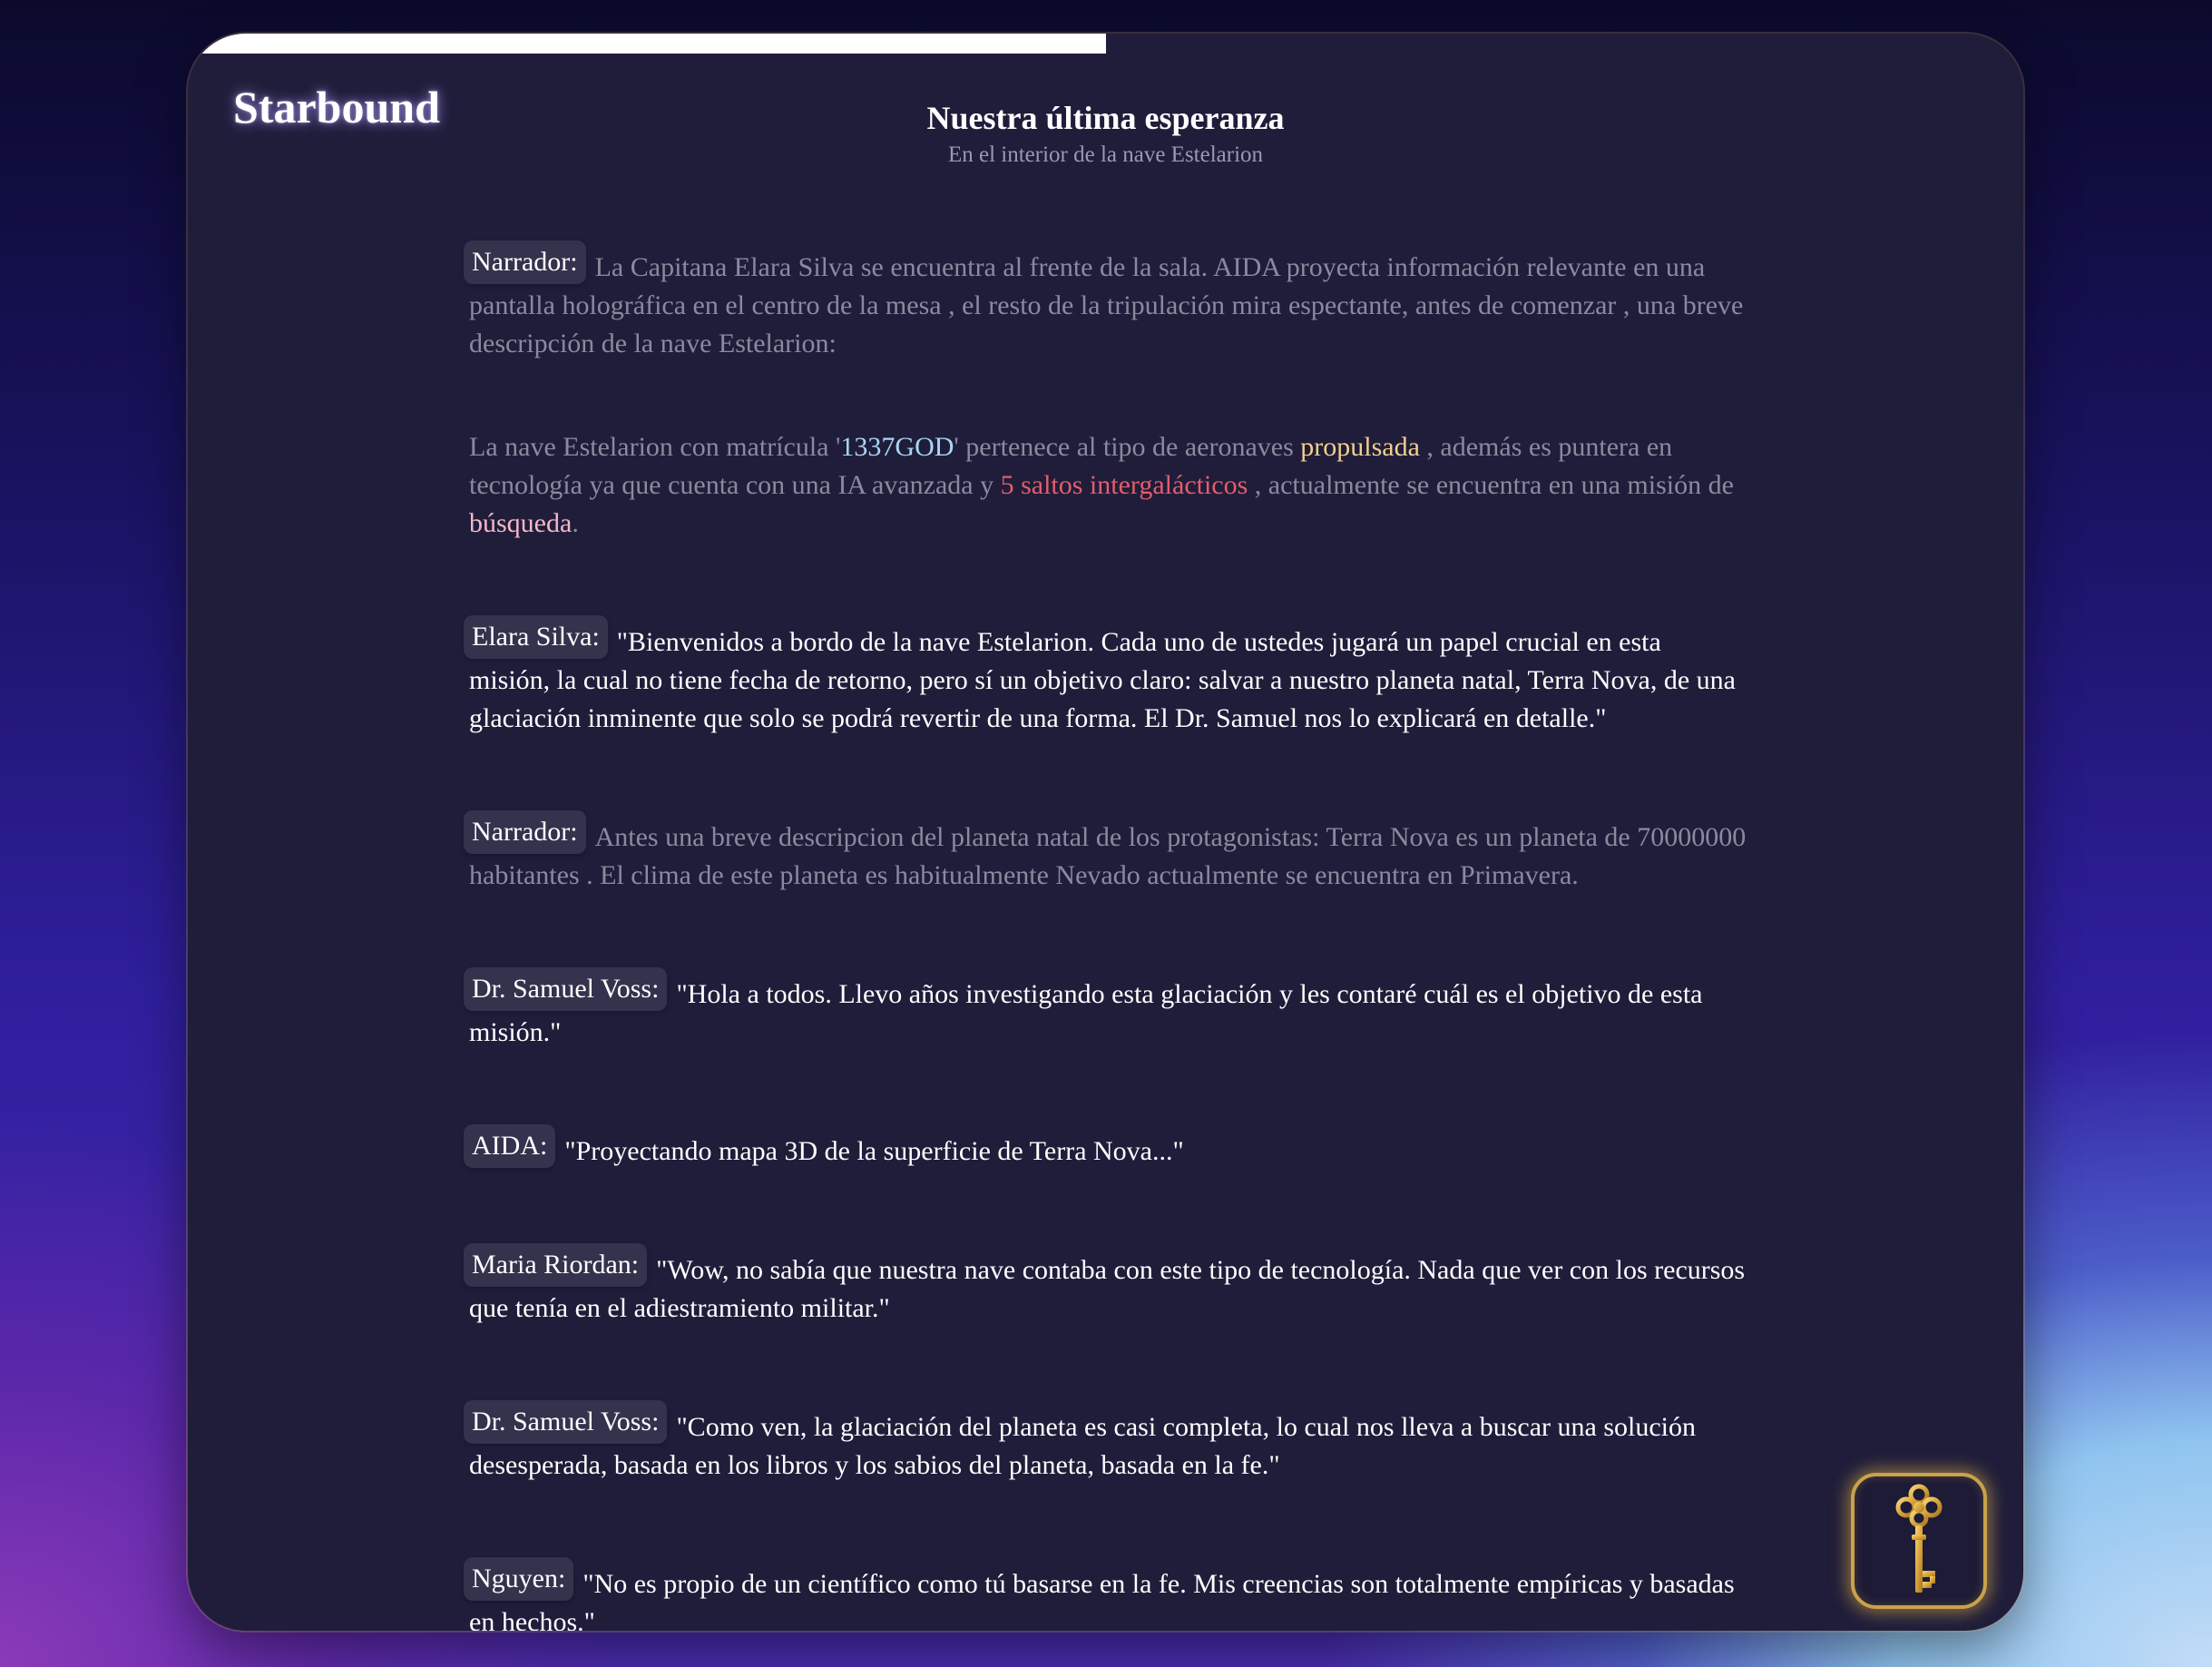 This screenshot has height=1667, width=2212. What do you see at coordinates (1127, 447) in the screenshot?
I see `ship-info-text: ' pertenece al tipo de aeronaves` at bounding box center [1127, 447].